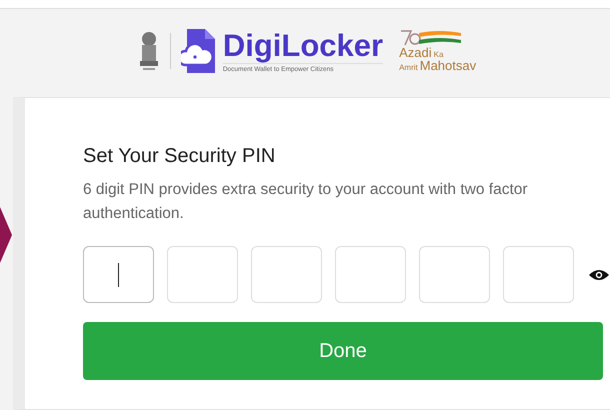  Describe the element at coordinates (149, 51) in the screenshot. I see `emblem-icon` at that location.